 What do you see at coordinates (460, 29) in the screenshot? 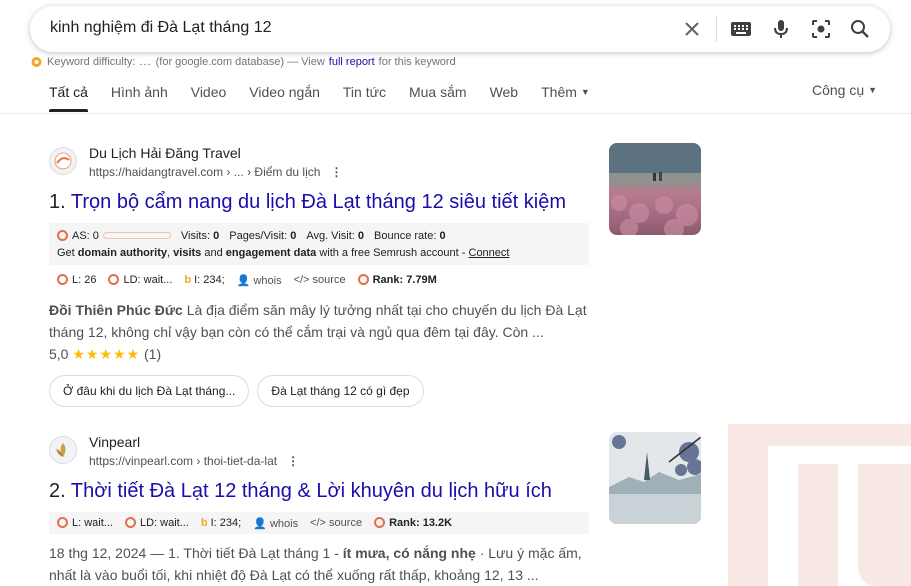
I see `search-bar: kinh nghiệm đi Đà Lạt tháng 12` at bounding box center [460, 29].